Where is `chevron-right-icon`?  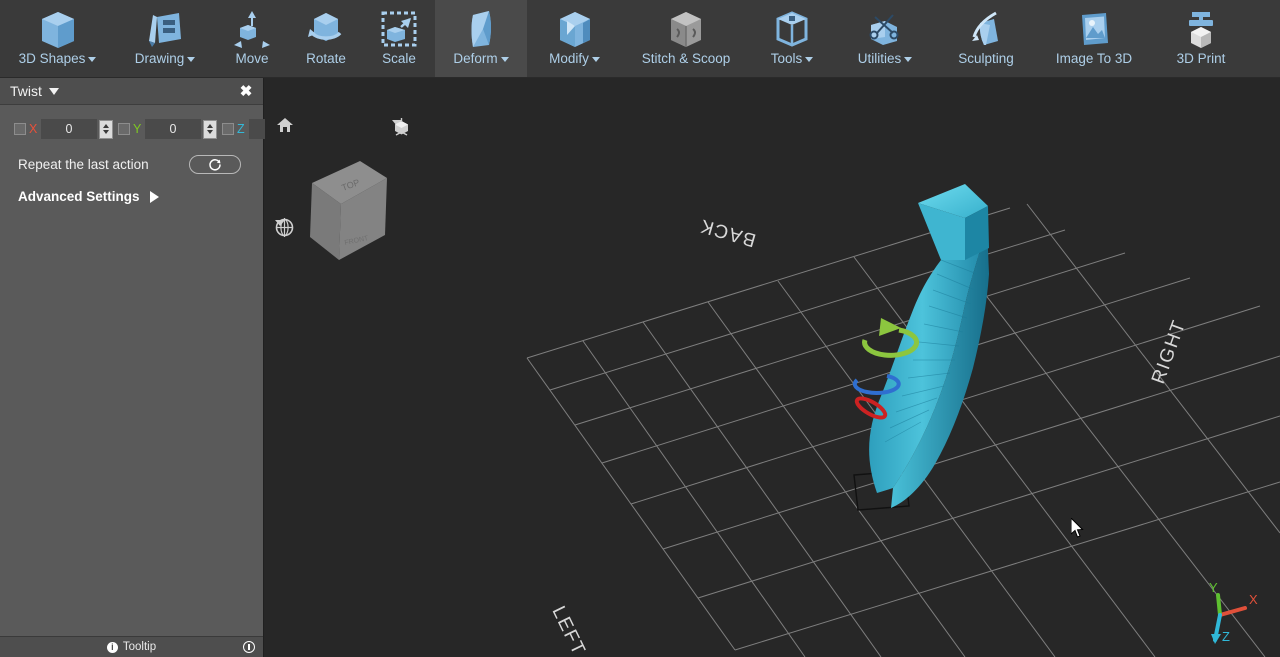 chevron-right-icon is located at coordinates (154, 196).